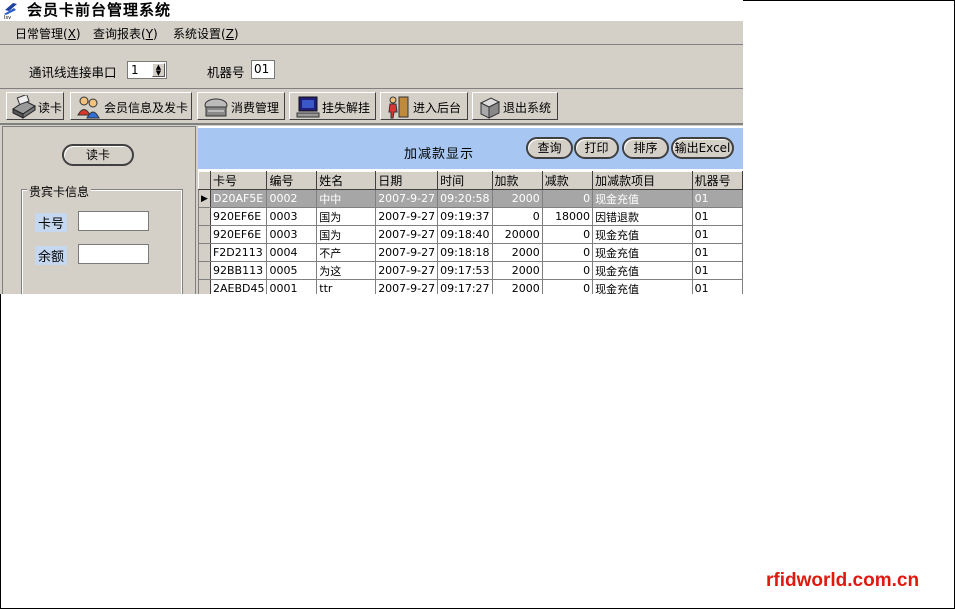 The height and width of the screenshot is (609, 955). I want to click on read-card-tab: 读卡, so click(35, 106).